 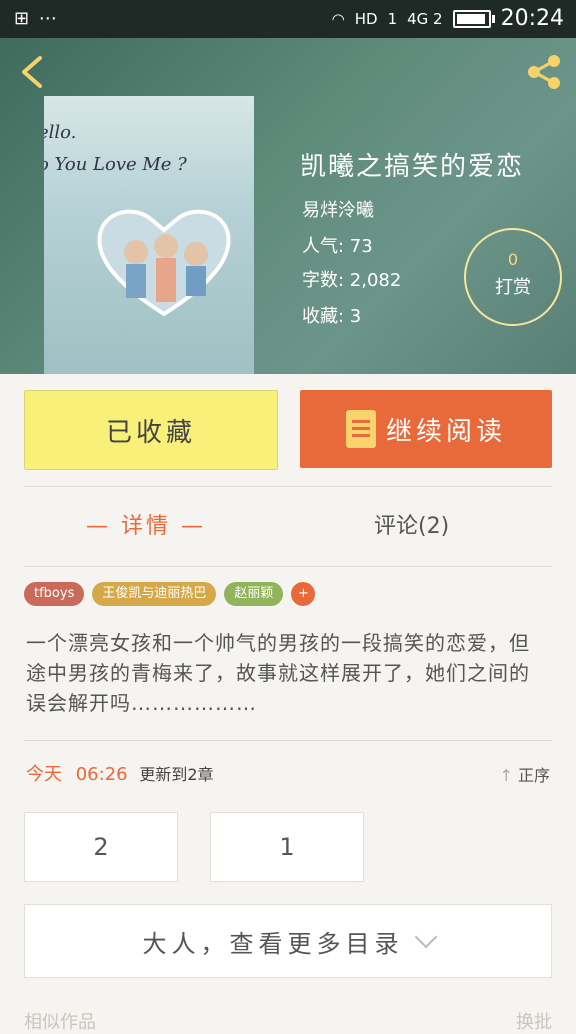 I want to click on continue-reading-button: 继续阅读, so click(x=426, y=429).